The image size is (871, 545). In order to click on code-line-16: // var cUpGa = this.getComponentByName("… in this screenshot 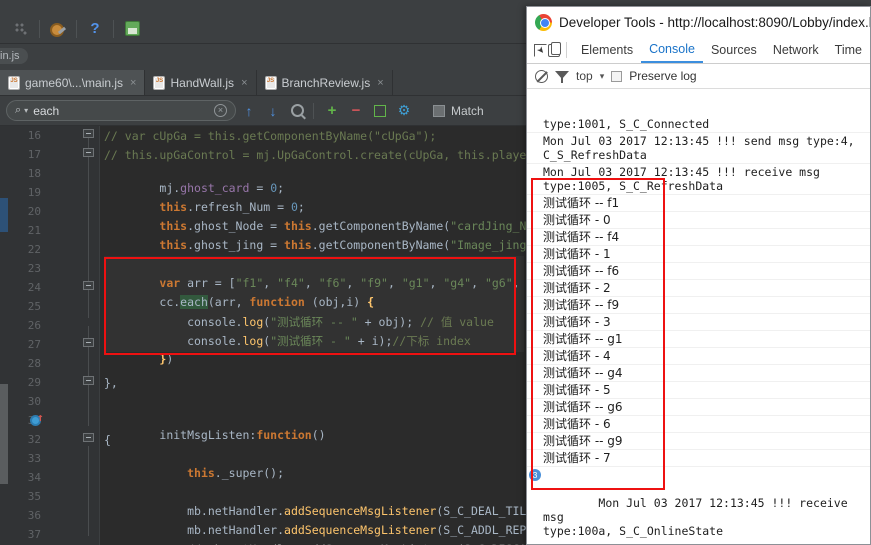, I will do `click(270, 136)`.